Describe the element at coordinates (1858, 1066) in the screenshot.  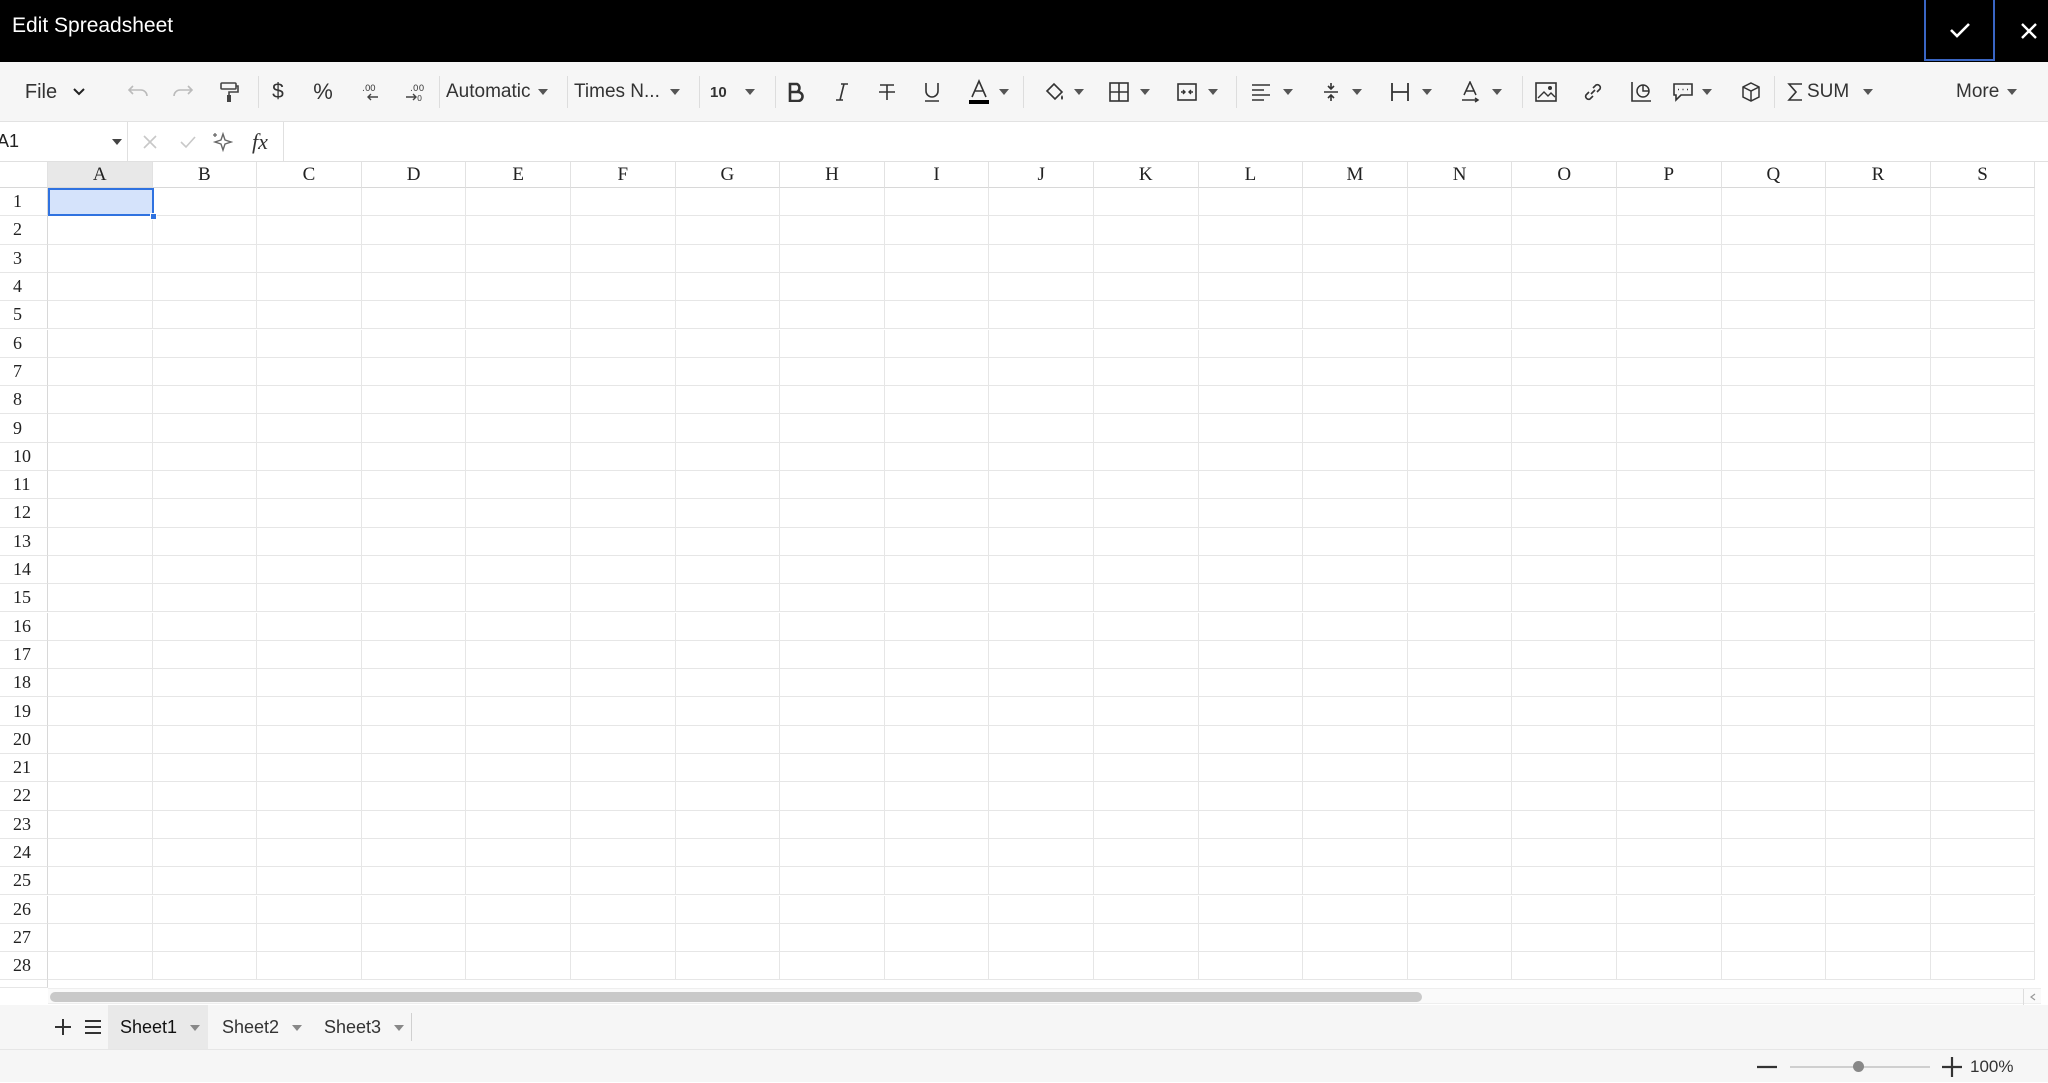
I see `zoom-slider-handle` at that location.